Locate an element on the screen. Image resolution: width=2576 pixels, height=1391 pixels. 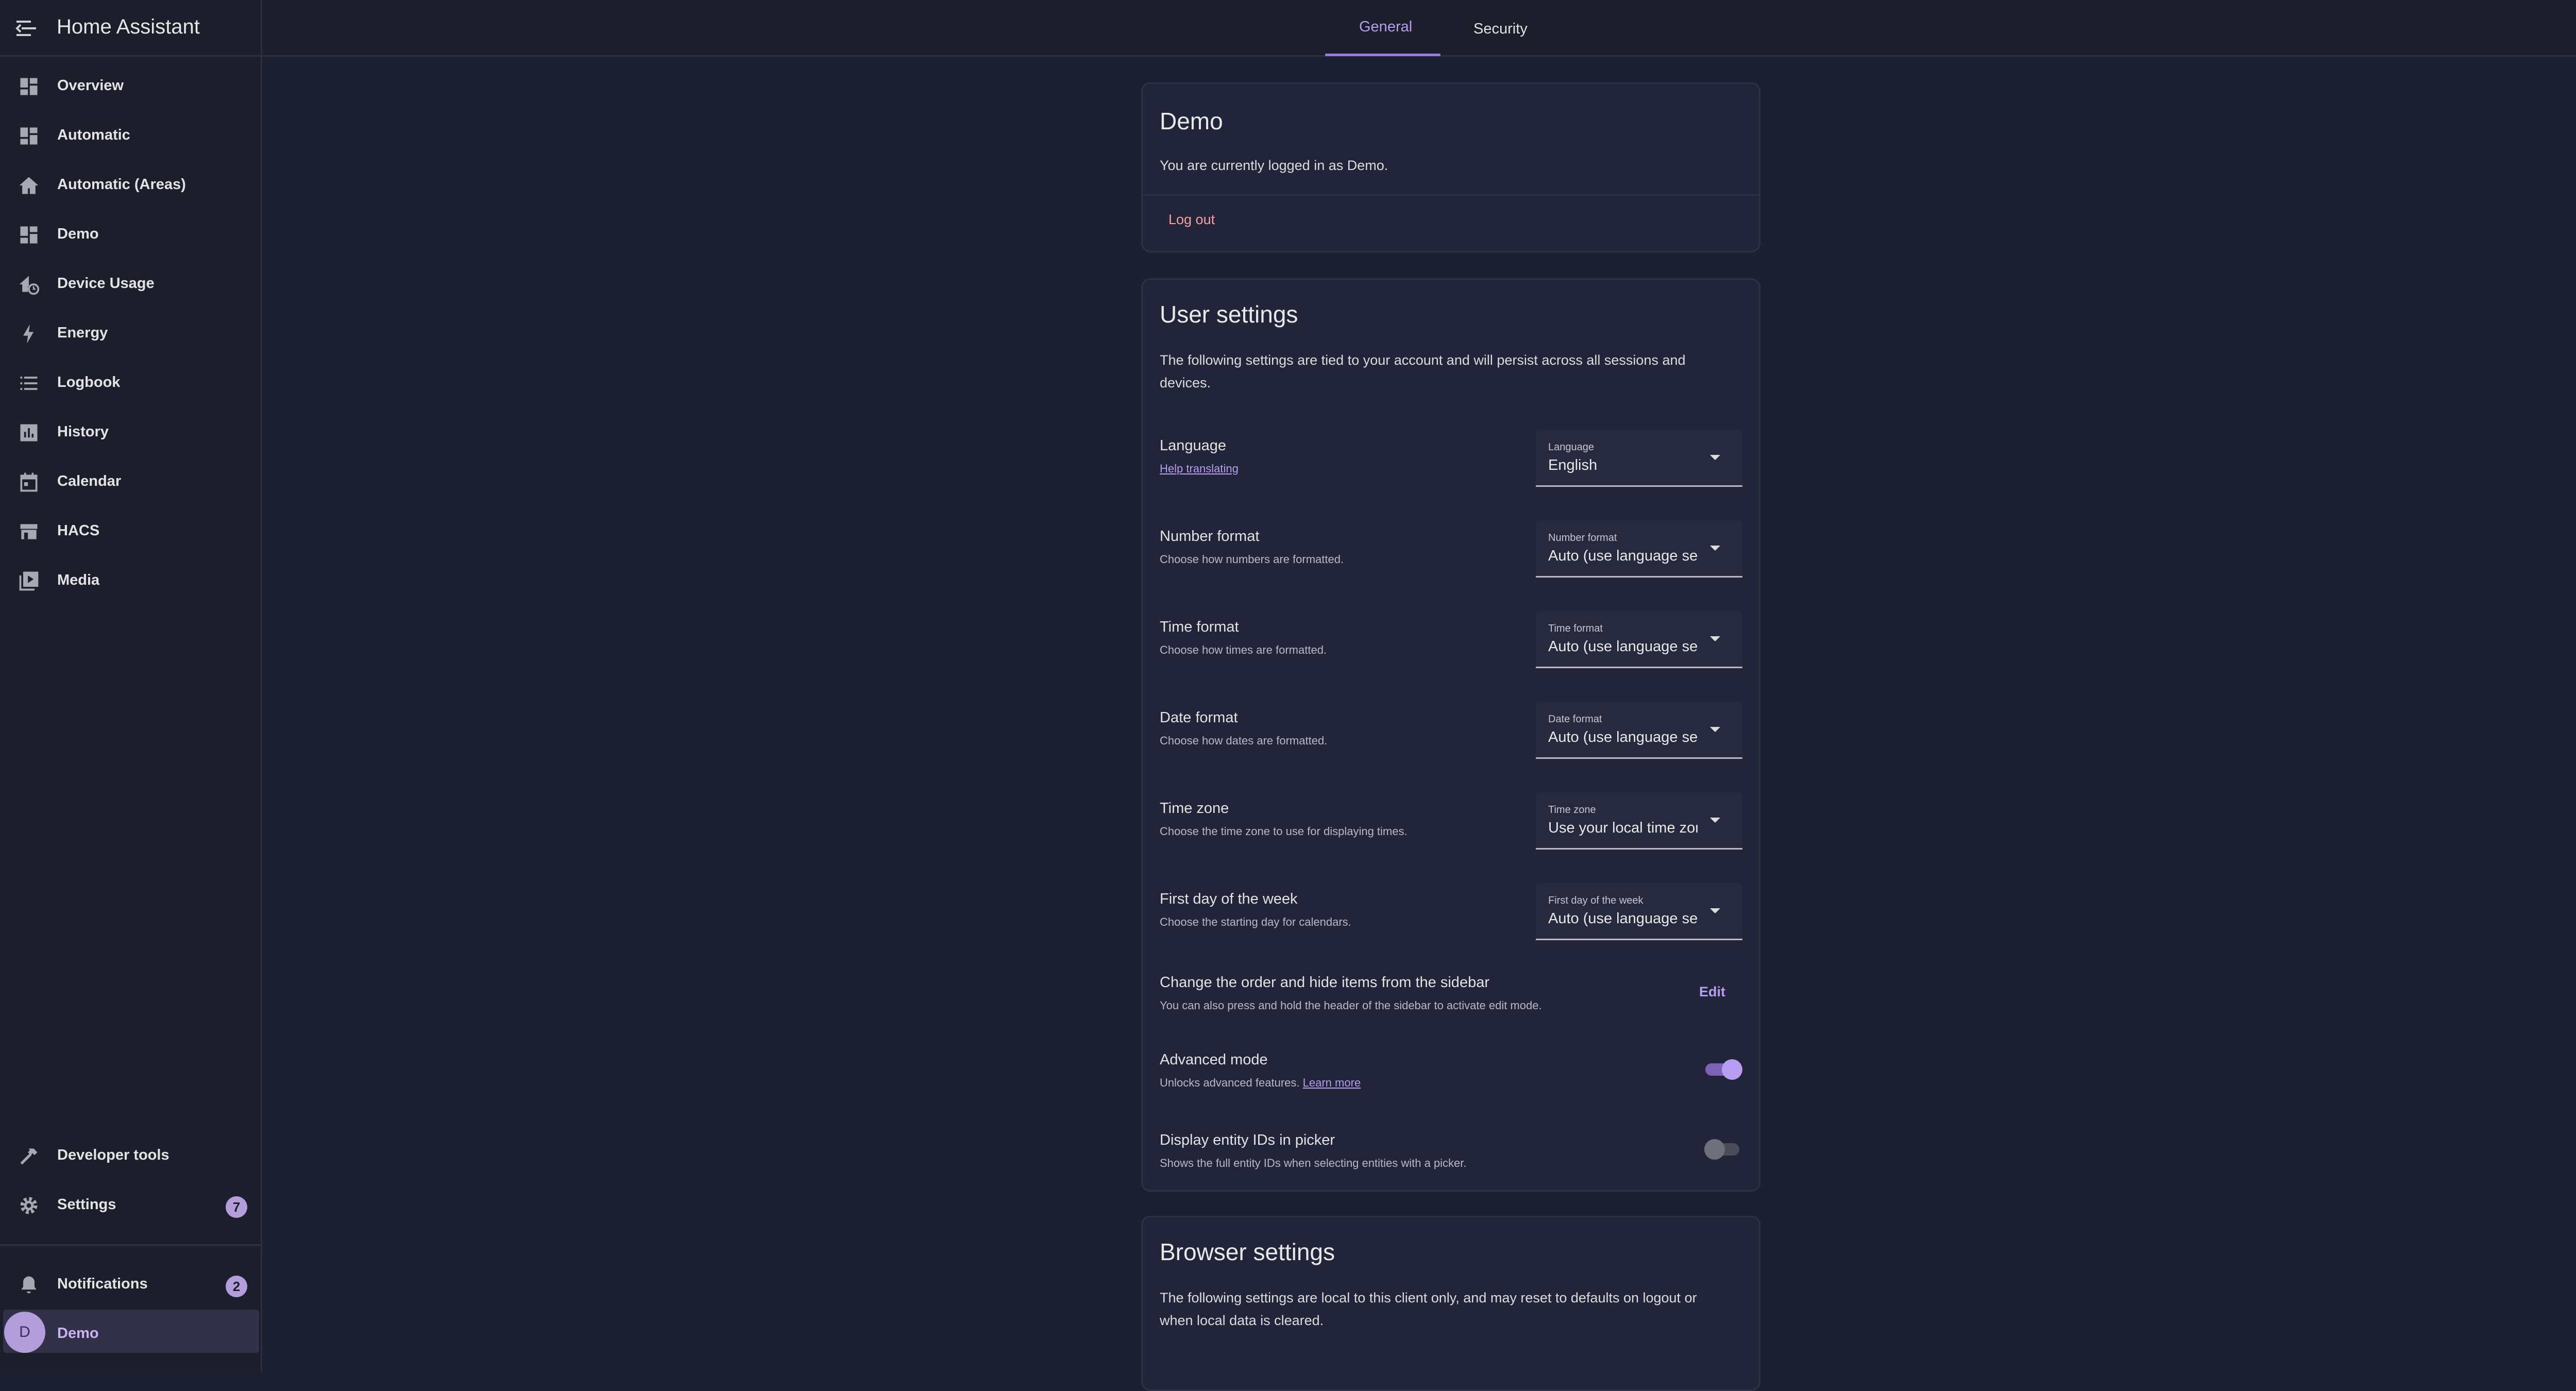
learn-more-link: Learn more is located at coordinates (1332, 1082).